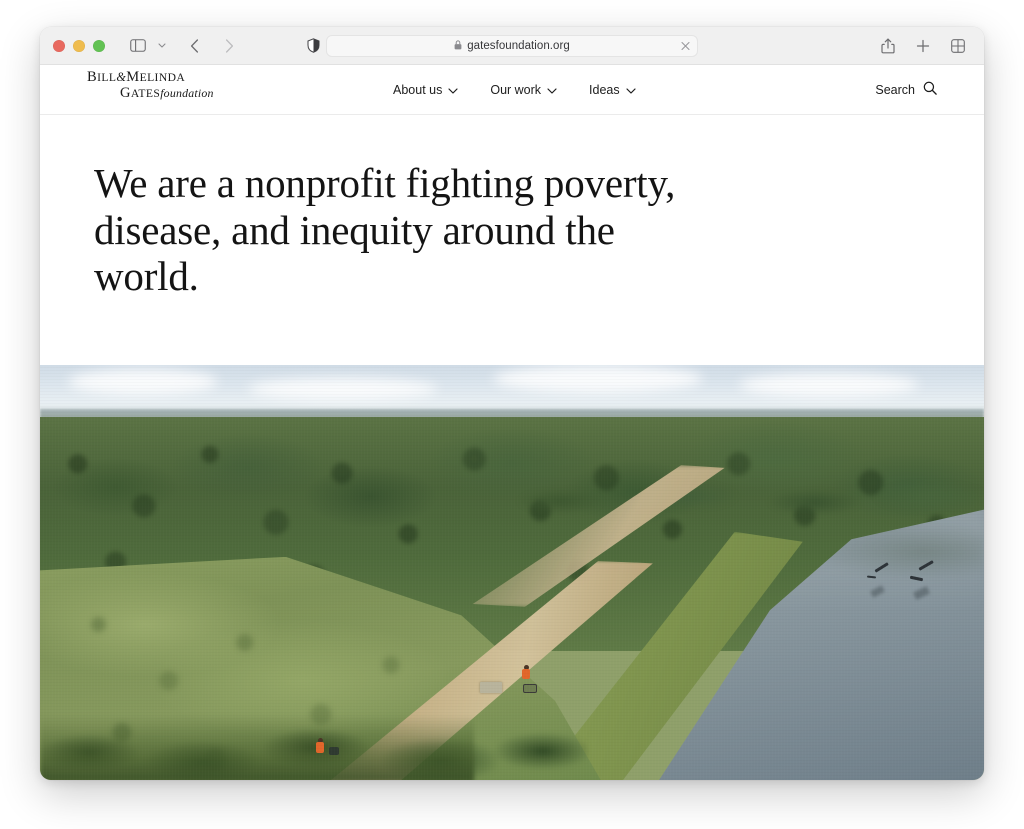  What do you see at coordinates (187, 92) in the screenshot?
I see `logo-foundation: foundation` at bounding box center [187, 92].